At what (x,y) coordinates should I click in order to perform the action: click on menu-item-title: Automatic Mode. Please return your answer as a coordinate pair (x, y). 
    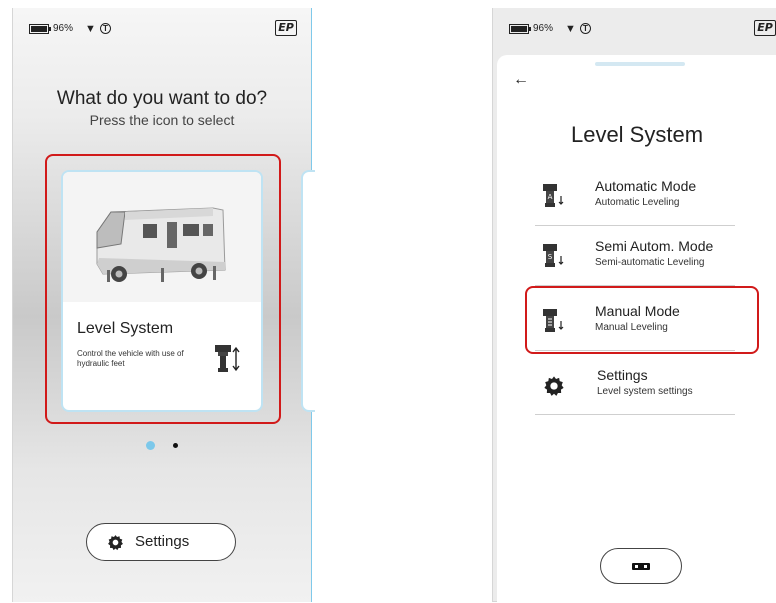
    Looking at the image, I should click on (646, 186).